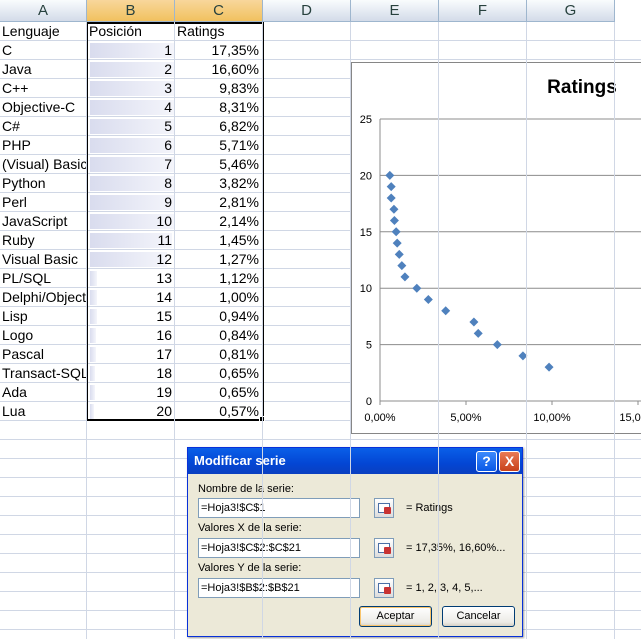 Image resolution: width=641 pixels, height=639 pixels. I want to click on cell-rating: 0,81%, so click(219, 354).